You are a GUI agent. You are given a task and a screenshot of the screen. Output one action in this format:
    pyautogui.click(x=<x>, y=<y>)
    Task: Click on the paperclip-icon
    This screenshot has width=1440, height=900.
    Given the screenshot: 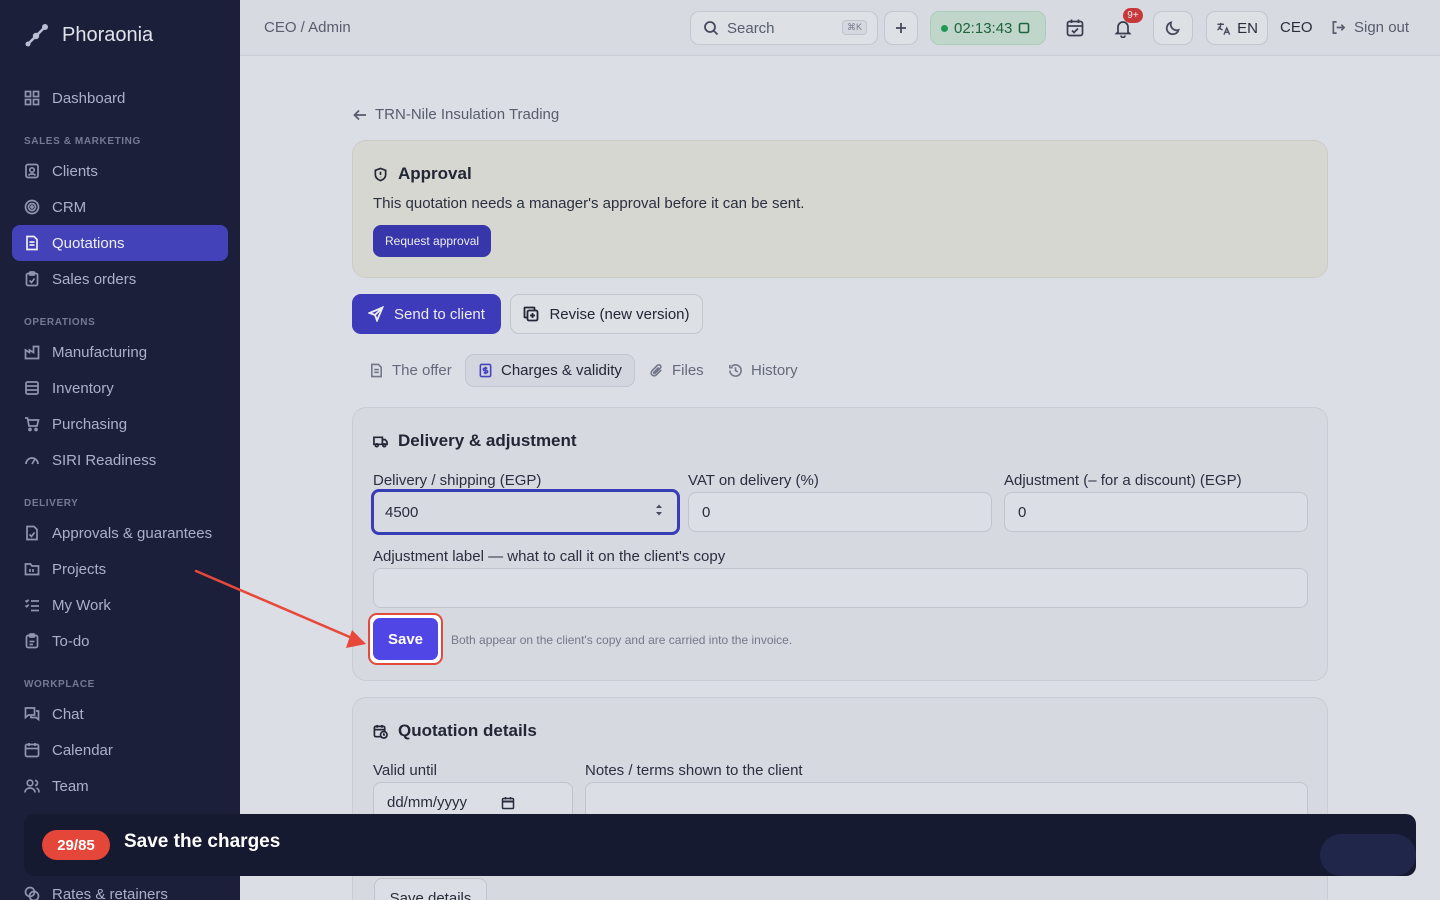 What is the action you would take?
    pyautogui.click(x=656, y=370)
    